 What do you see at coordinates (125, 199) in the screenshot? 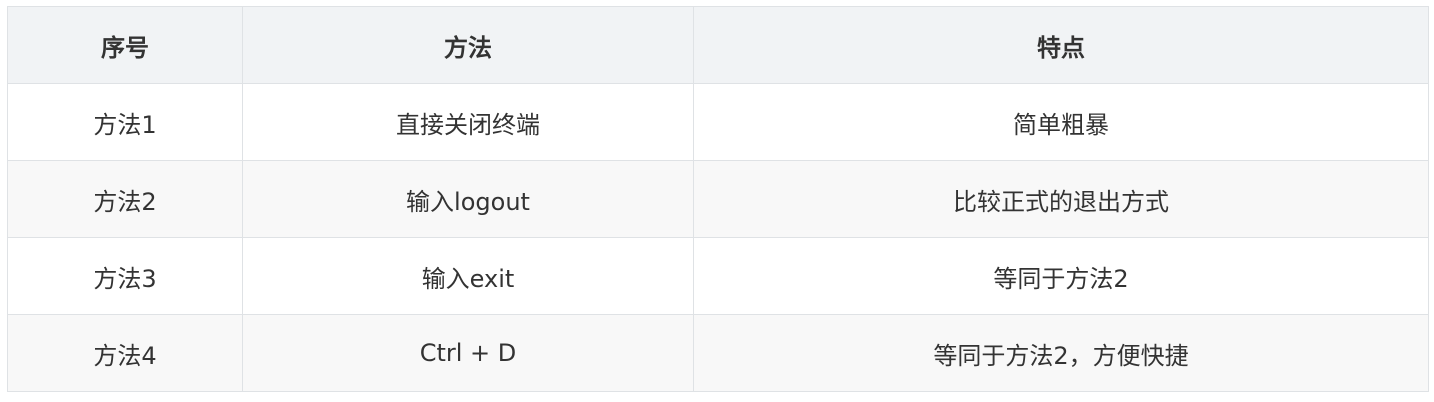
I see `cell-index: 方法2` at bounding box center [125, 199].